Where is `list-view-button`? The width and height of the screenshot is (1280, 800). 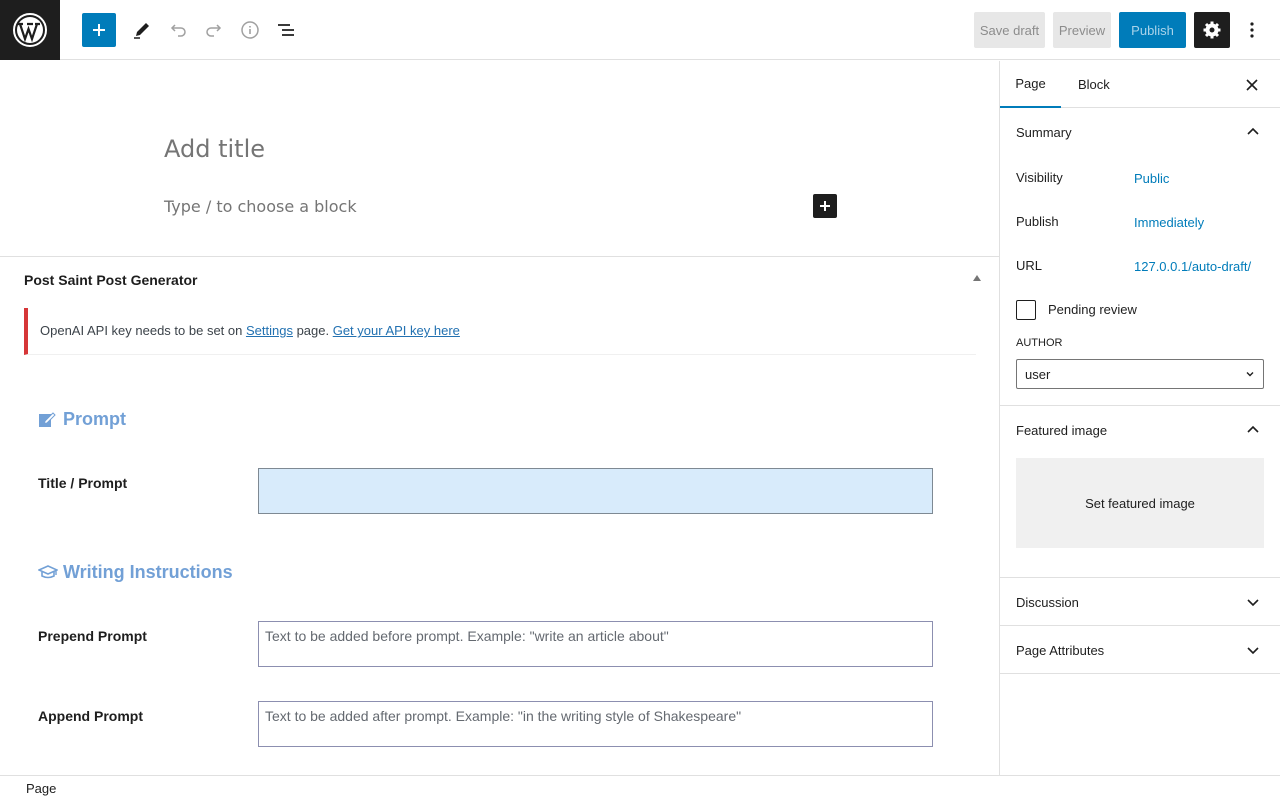
list-view-button is located at coordinates (286, 30).